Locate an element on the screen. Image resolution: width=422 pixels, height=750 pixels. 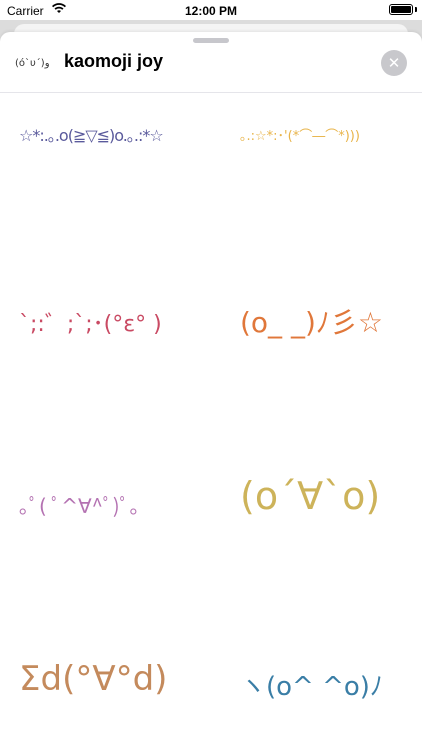
app-icon: (ó`υ´)و is located at coordinates (32, 63).